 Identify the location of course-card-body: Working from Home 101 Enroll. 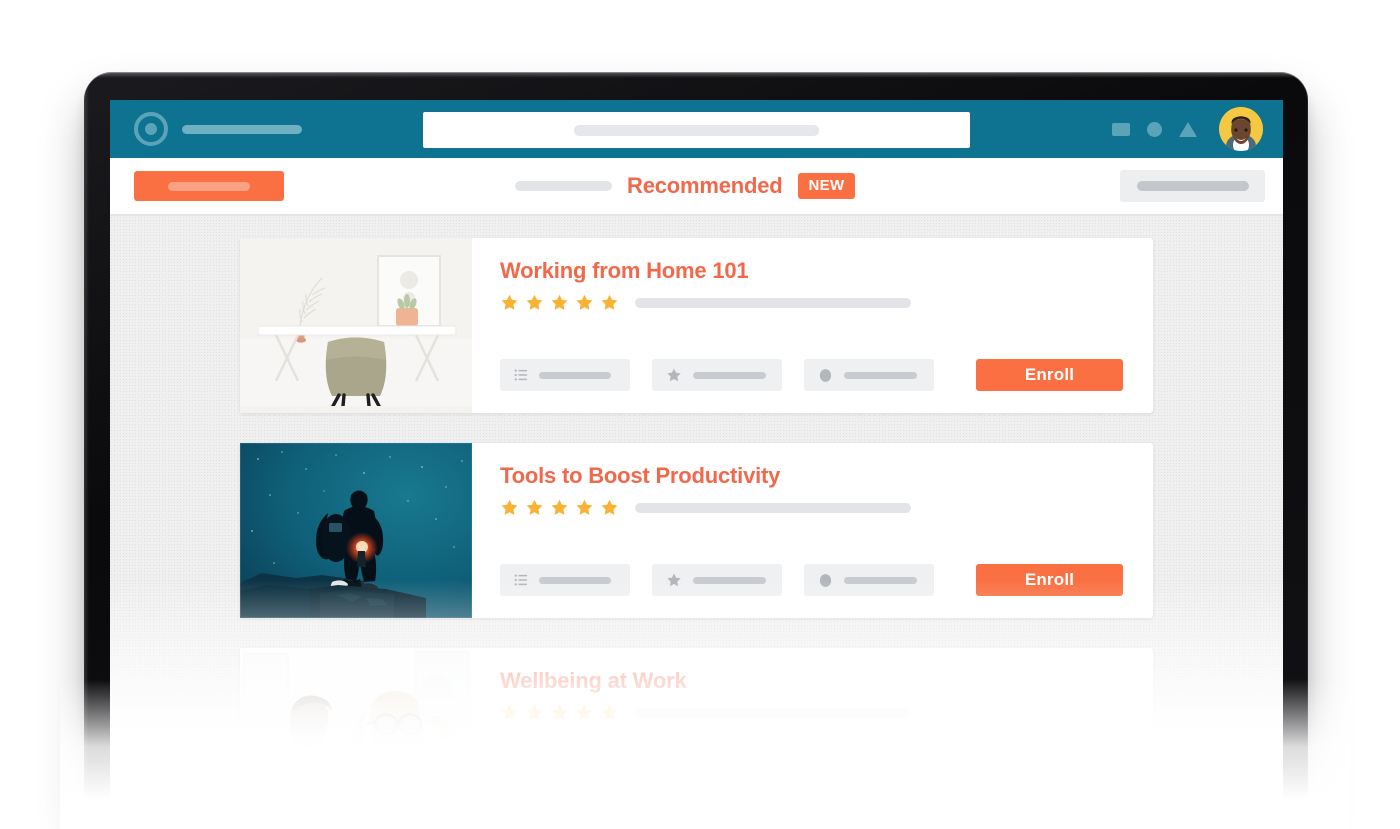
(812, 325).